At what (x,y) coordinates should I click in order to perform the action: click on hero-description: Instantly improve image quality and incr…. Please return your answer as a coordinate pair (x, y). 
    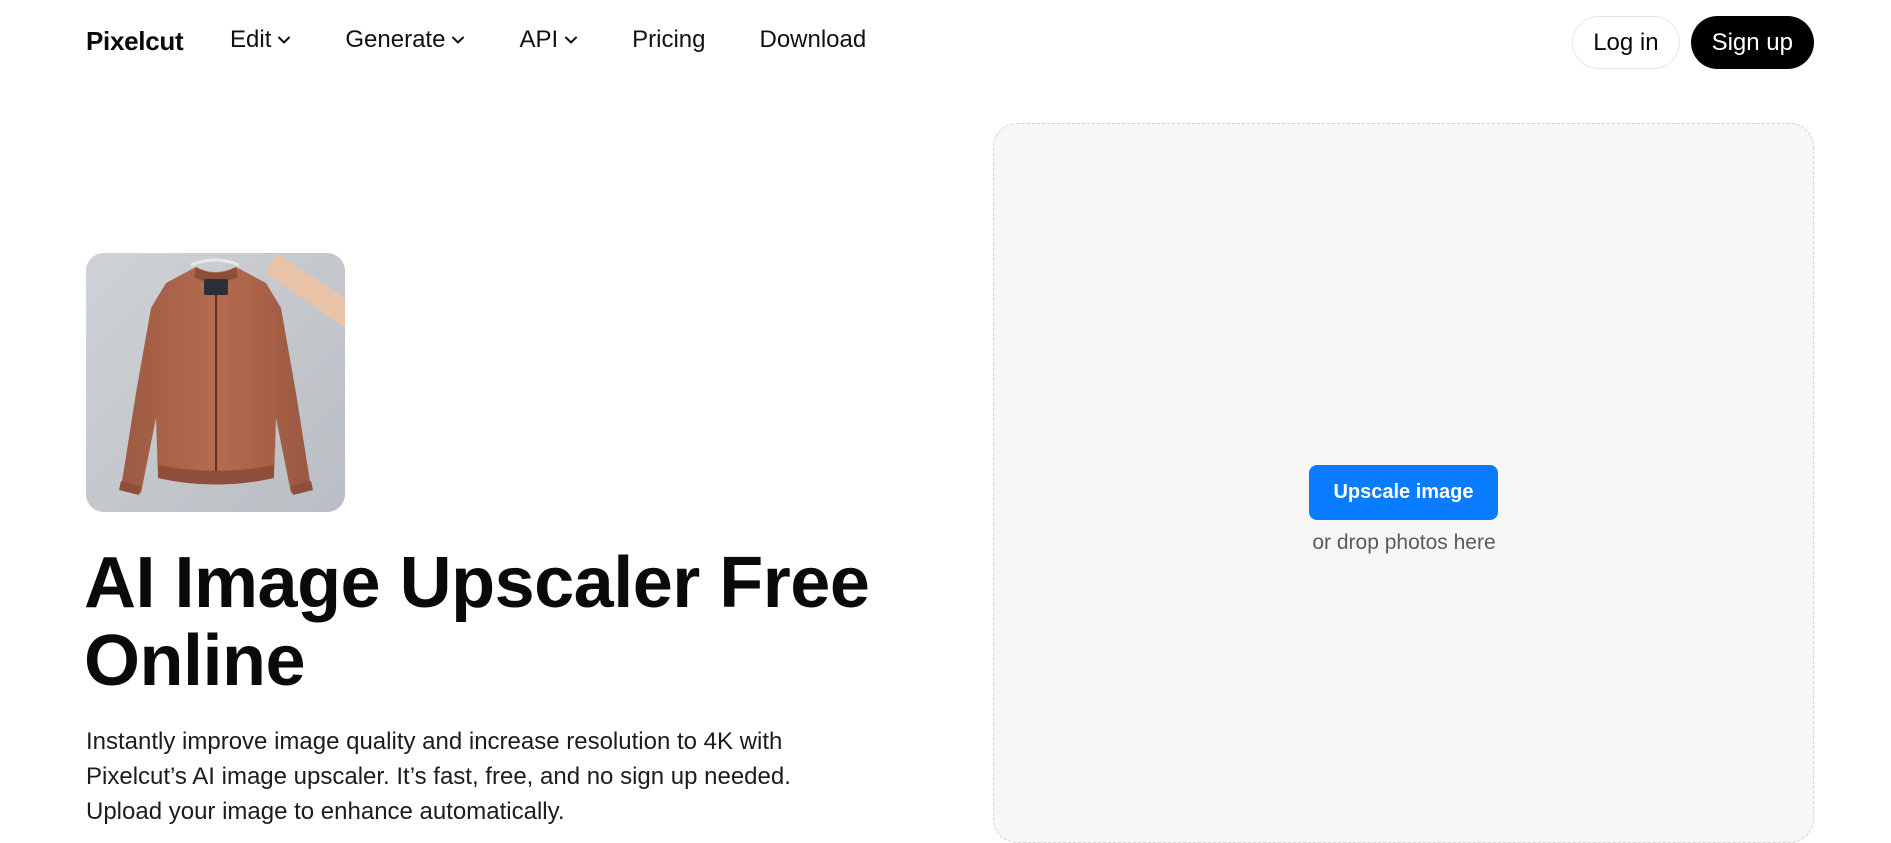
    Looking at the image, I should click on (438, 776).